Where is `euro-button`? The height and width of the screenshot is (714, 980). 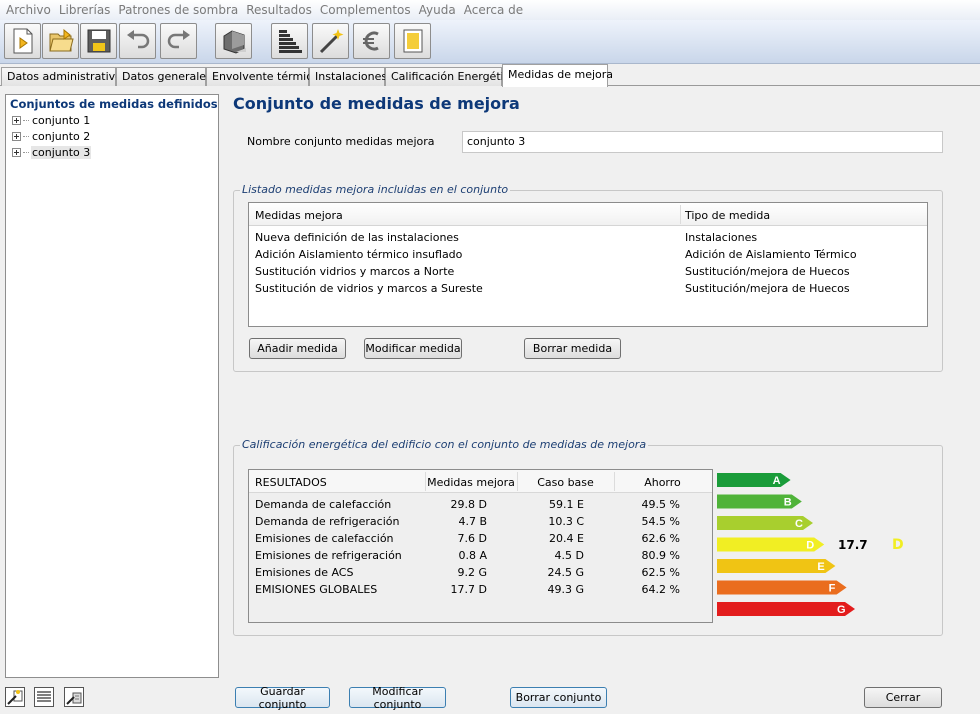 euro-button is located at coordinates (371, 41).